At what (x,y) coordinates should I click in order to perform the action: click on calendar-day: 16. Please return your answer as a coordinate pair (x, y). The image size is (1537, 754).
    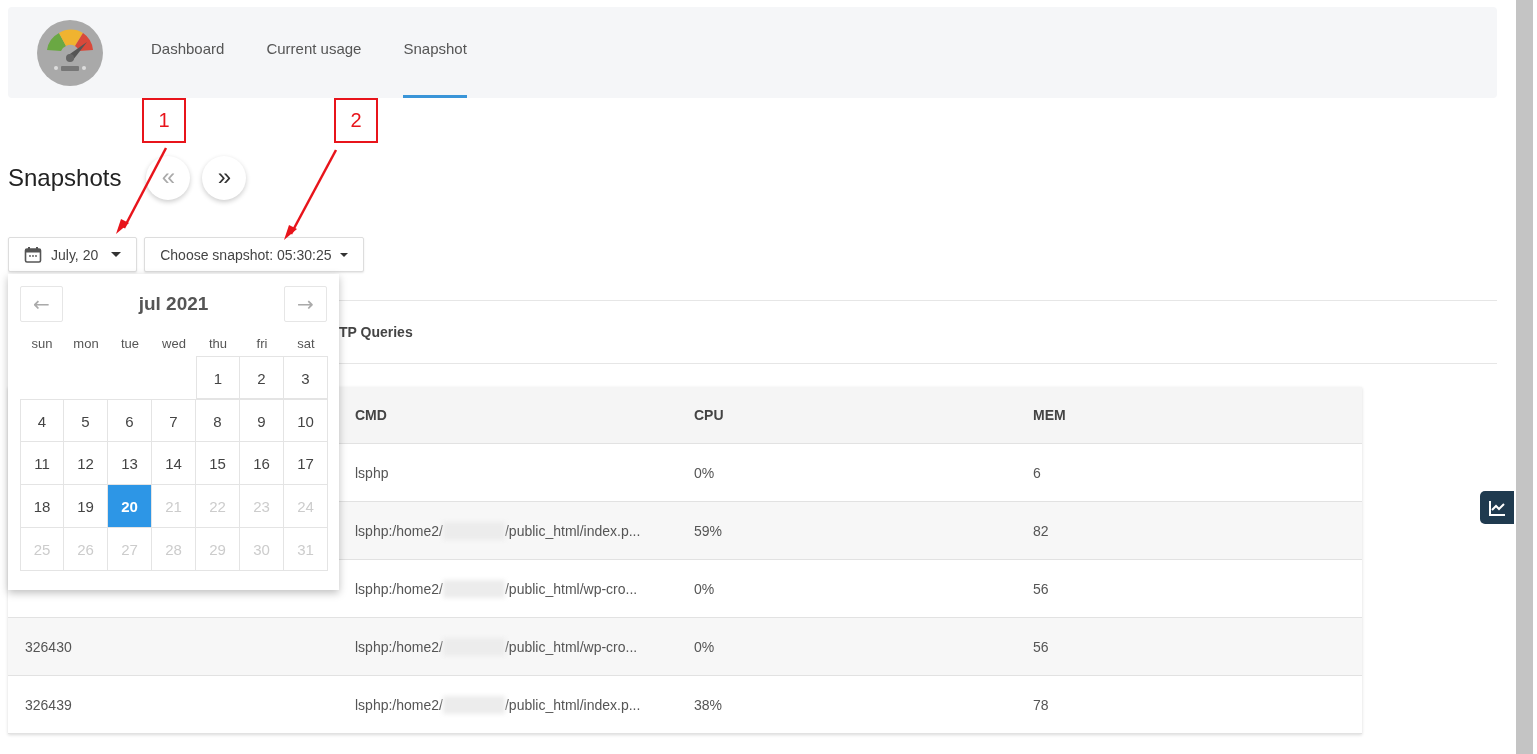
    Looking at the image, I should click on (262, 463).